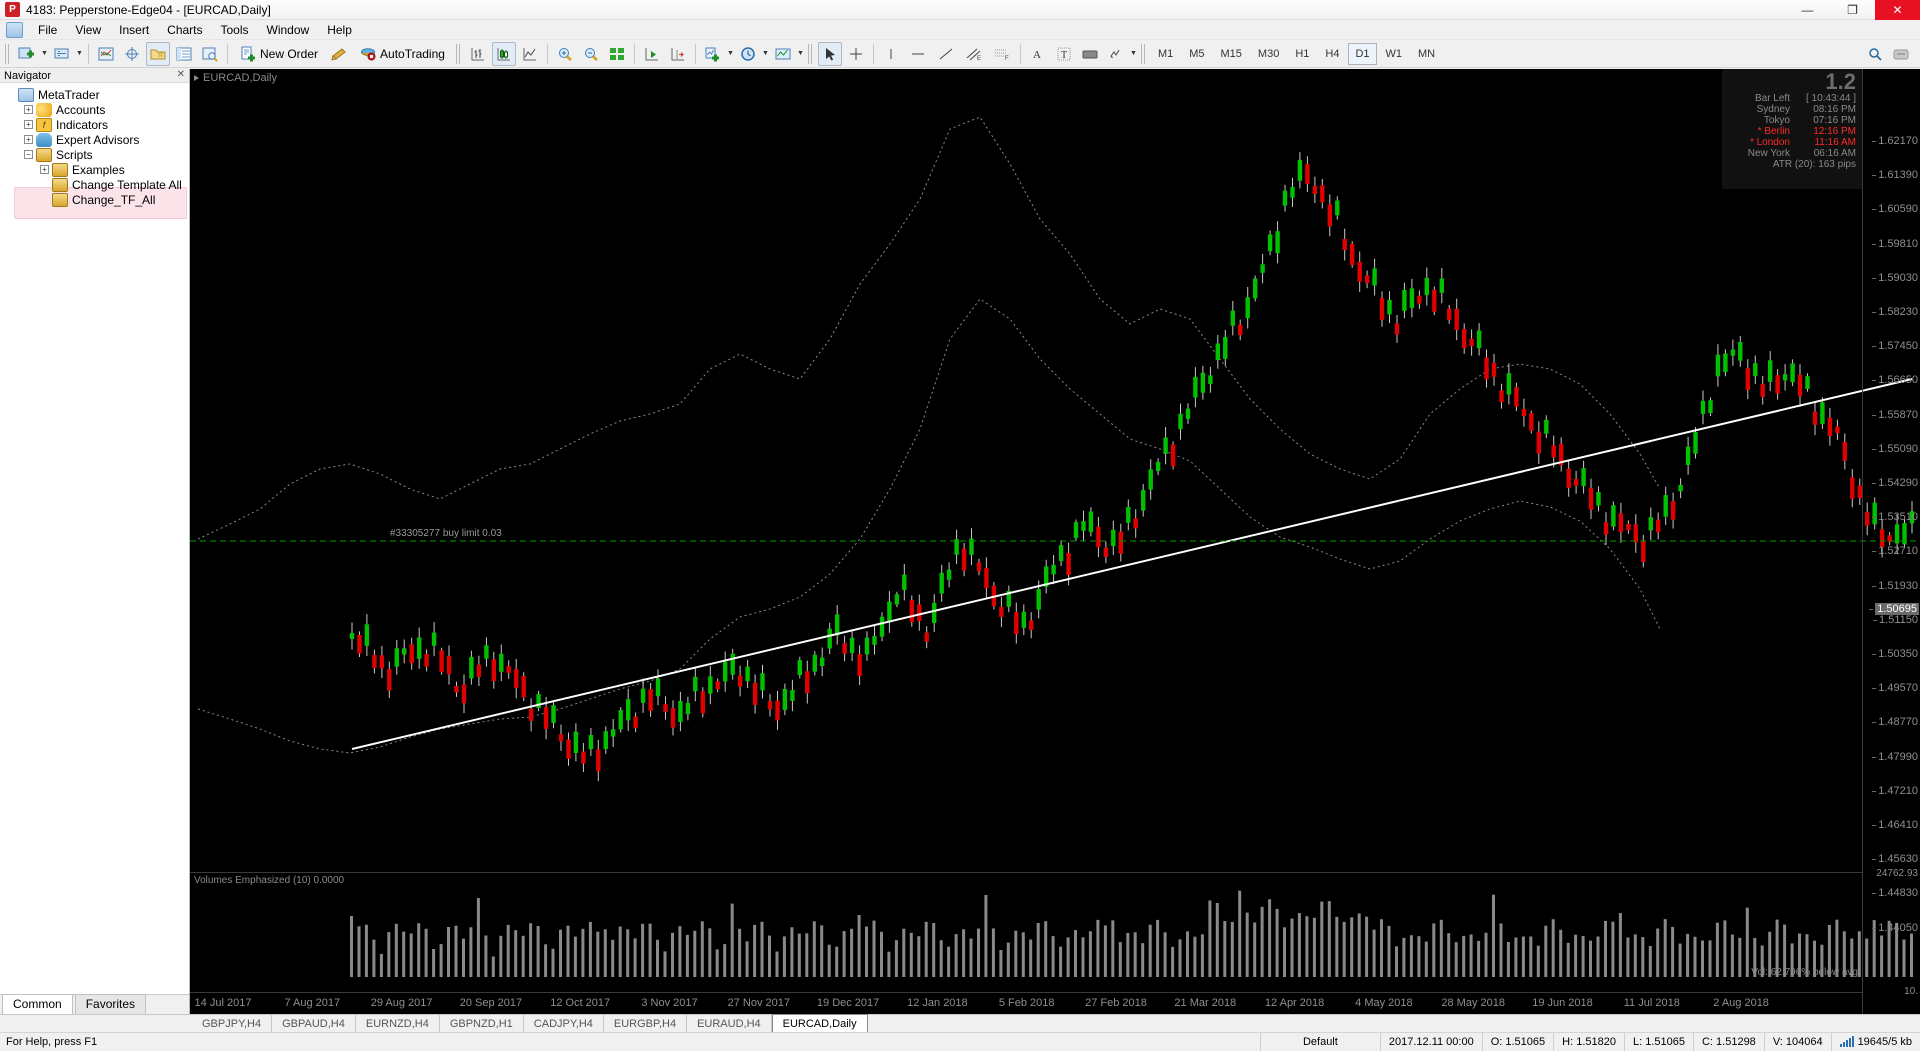  Describe the element at coordinates (47, 30) in the screenshot. I see `menu-item-file: File` at that location.